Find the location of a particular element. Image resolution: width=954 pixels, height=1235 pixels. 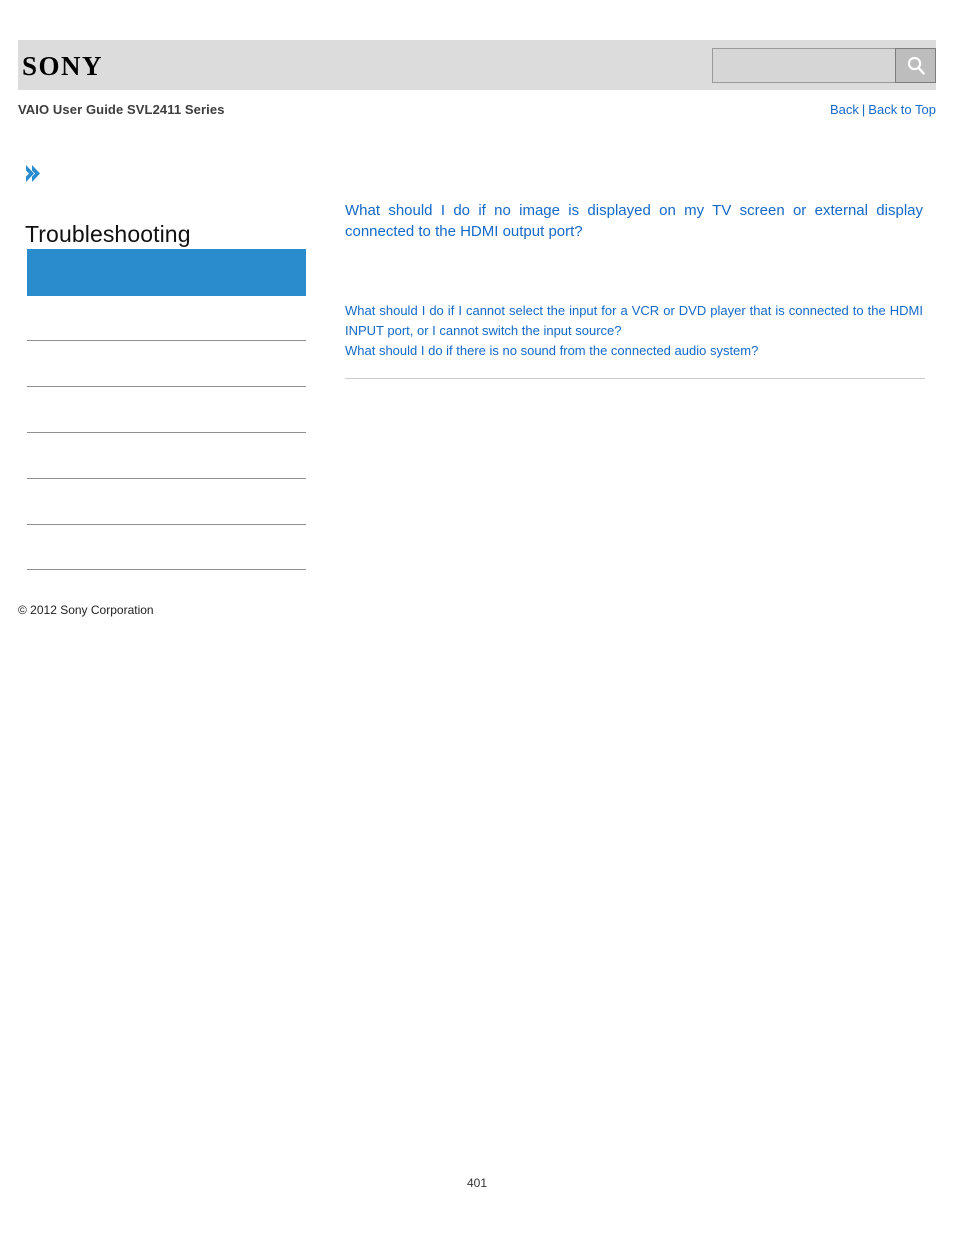

search-button is located at coordinates (915, 65).